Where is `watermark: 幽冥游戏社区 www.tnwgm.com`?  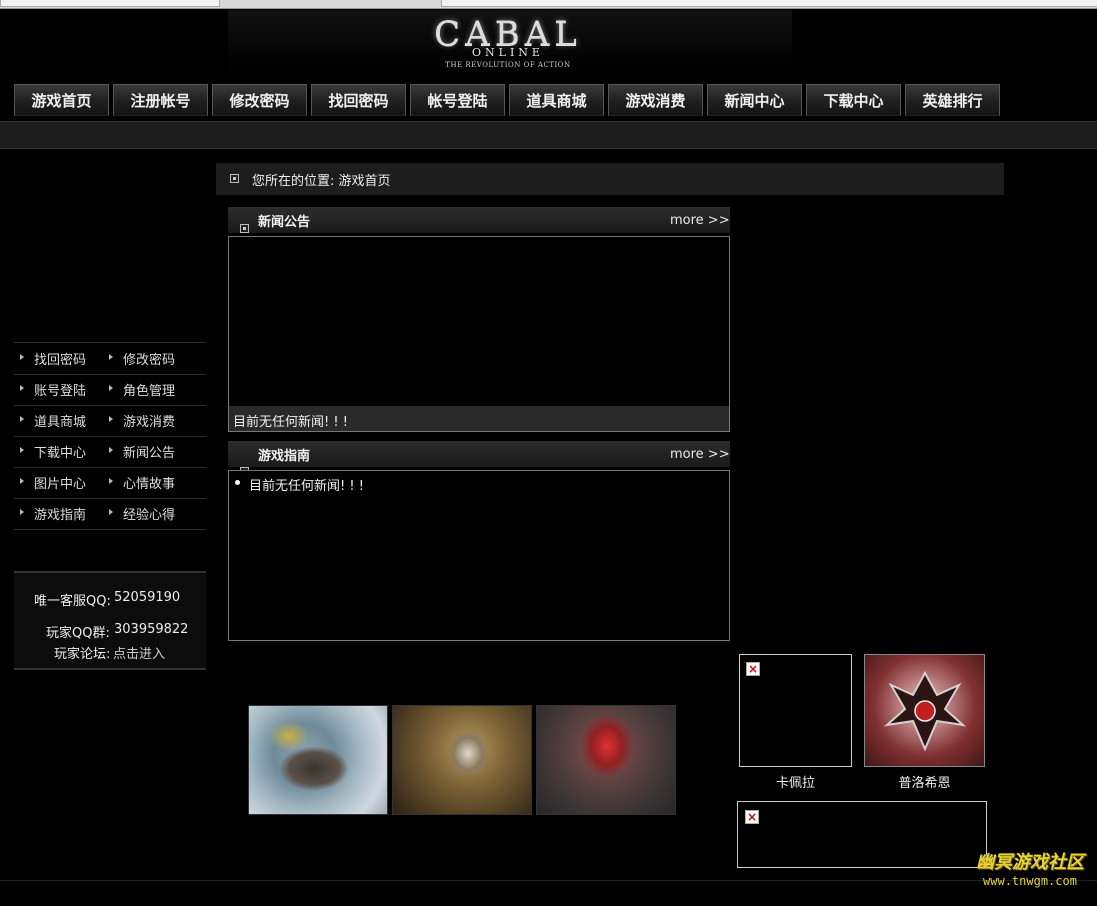 watermark: 幽冥游戏社区 www.tnwgm.com is located at coordinates (1030, 868).